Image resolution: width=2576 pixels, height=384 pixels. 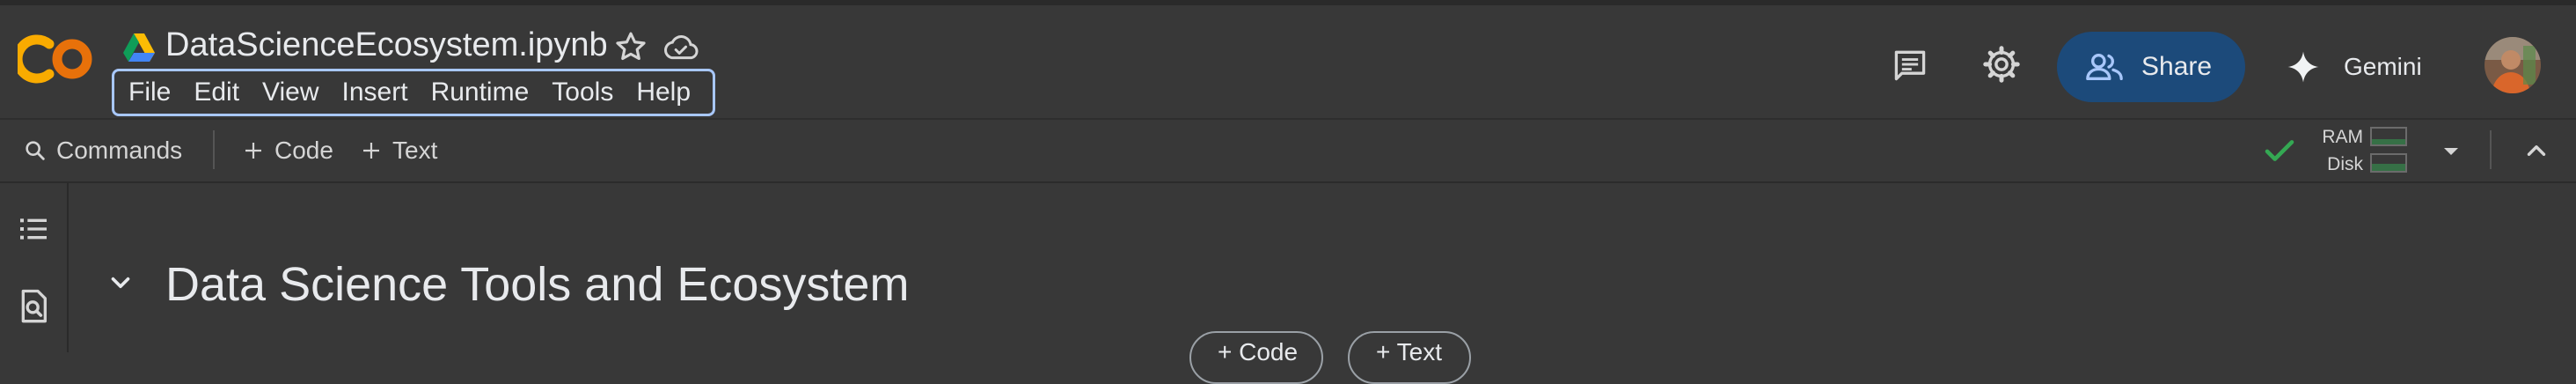 What do you see at coordinates (2491, 150) in the screenshot?
I see `toolbar-divider-right` at bounding box center [2491, 150].